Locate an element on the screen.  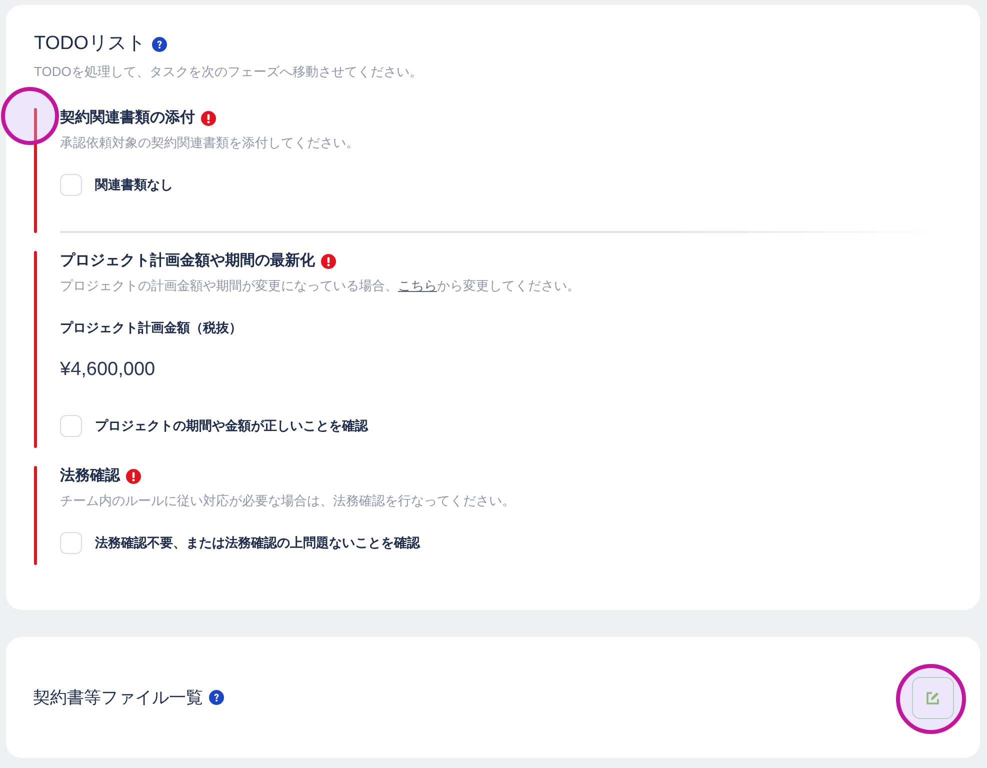
checkbox-label: 法務確認不要、または法務確認の上問題ないことを確認 is located at coordinates (257, 543).